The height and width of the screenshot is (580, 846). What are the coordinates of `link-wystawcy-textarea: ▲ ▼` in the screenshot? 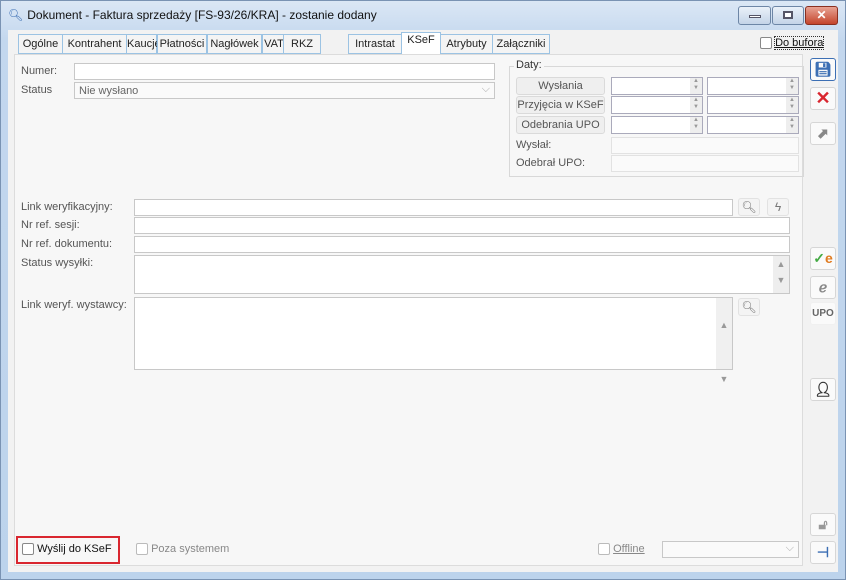 It's located at (433, 340).